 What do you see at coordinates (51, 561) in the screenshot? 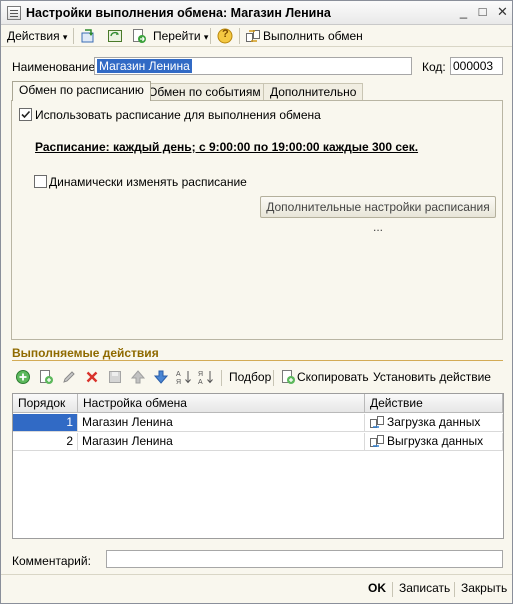
I see `comment-label: Комментарий:` at bounding box center [51, 561].